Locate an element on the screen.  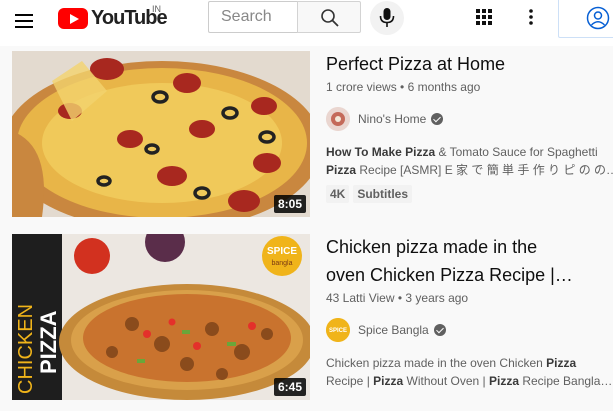
desc-bold: How To Make Pizza is located at coordinates (381, 152).